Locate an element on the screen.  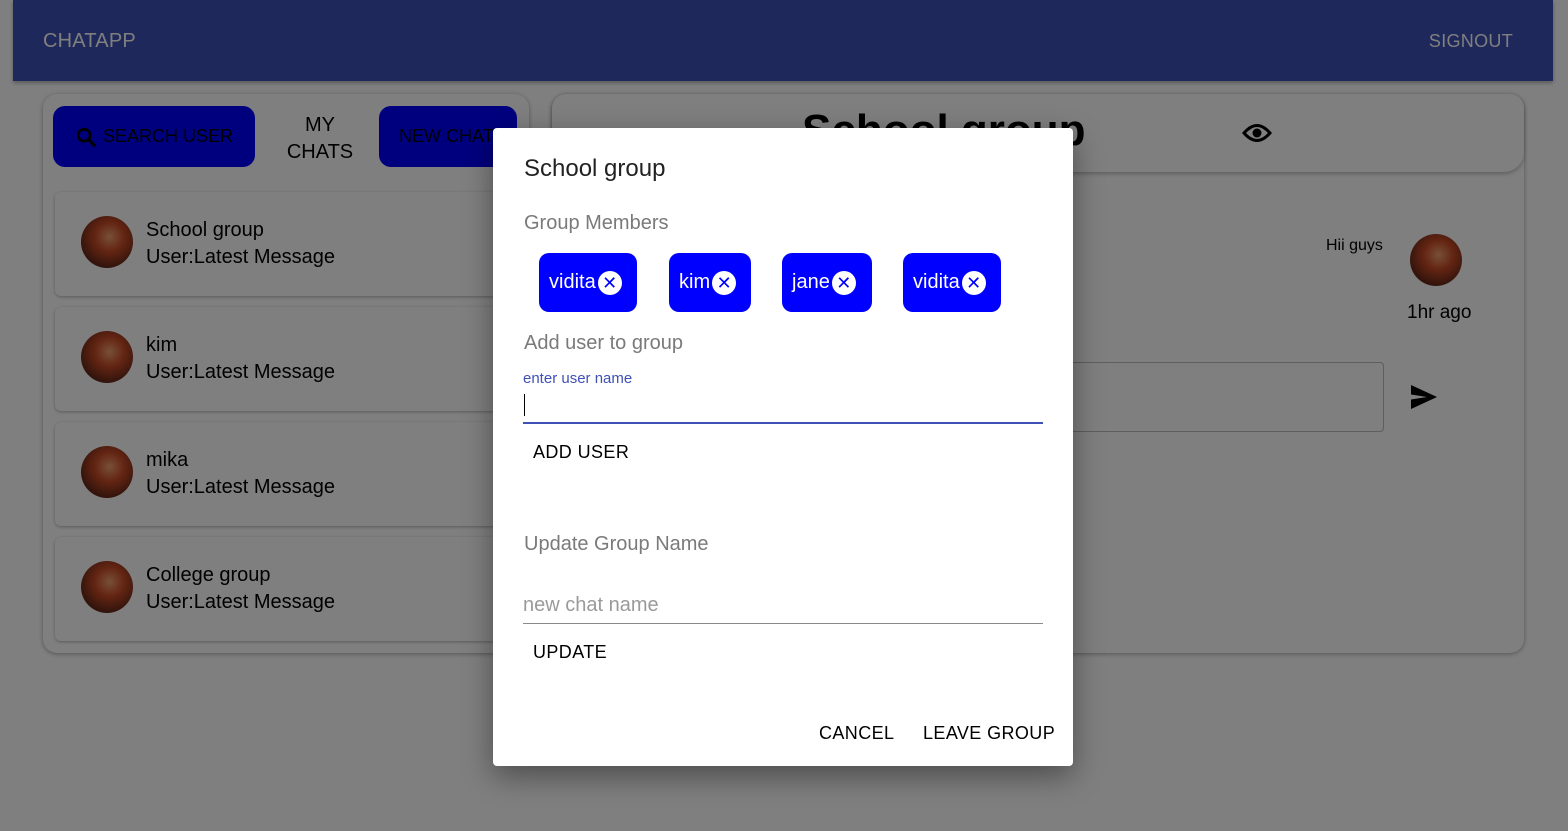
member-chip: kim ✕ is located at coordinates (710, 282).